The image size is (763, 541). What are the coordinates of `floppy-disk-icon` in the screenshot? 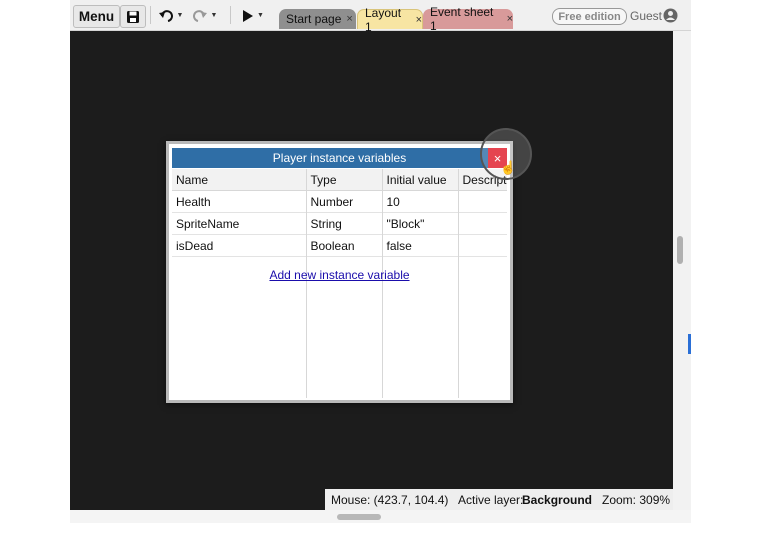 It's located at (133, 16).